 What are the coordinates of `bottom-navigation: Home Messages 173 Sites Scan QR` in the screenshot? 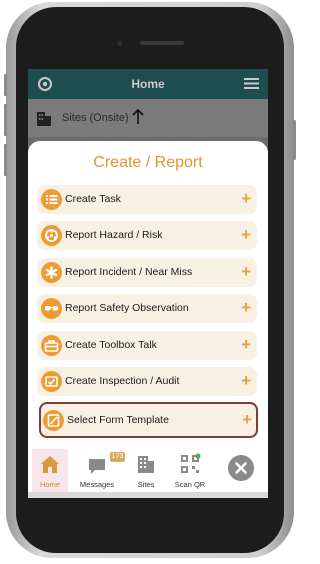 It's located at (148, 470).